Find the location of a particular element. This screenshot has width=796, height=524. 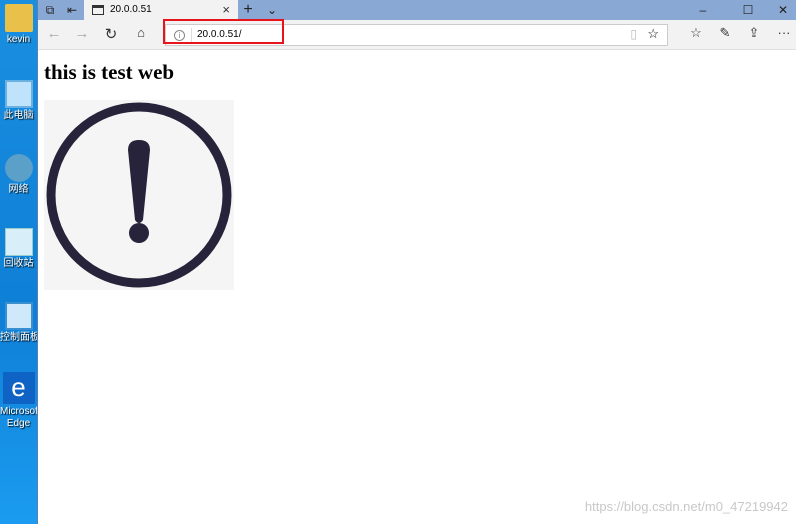

refresh-icon: ↻ is located at coordinates (111, 34).